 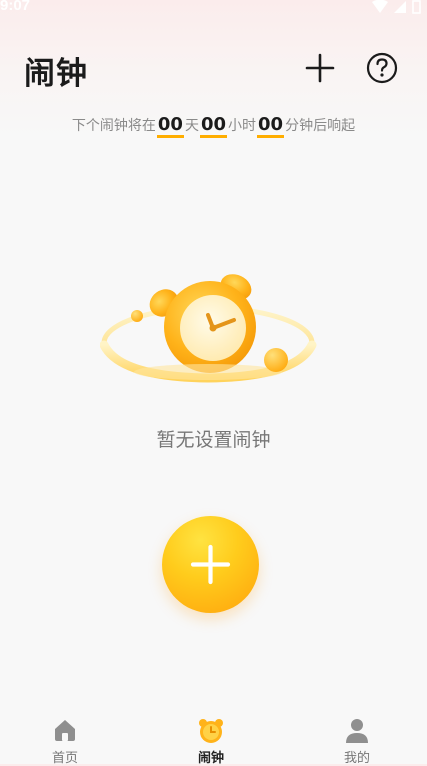 I want to click on tab-alarm: 闹钟, so click(x=211, y=738).